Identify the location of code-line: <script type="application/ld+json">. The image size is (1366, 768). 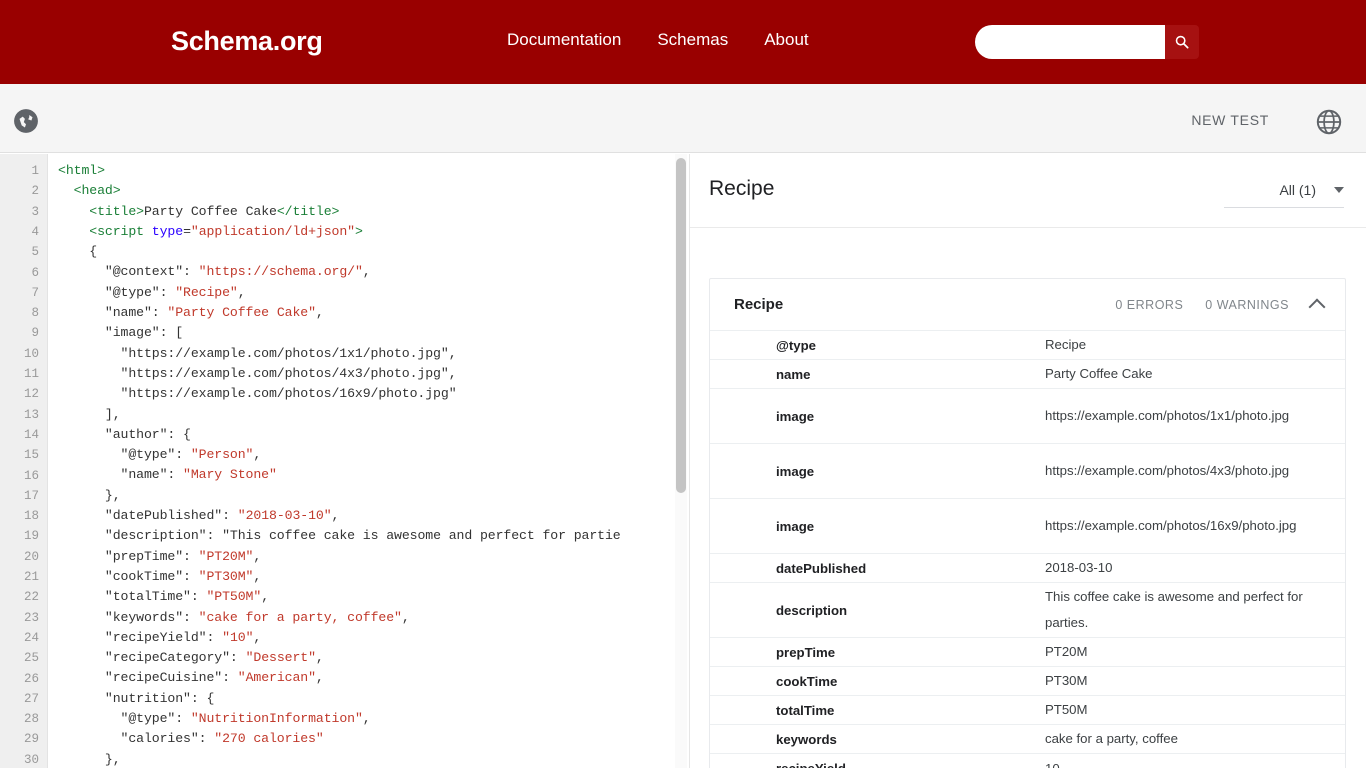
(226, 231).